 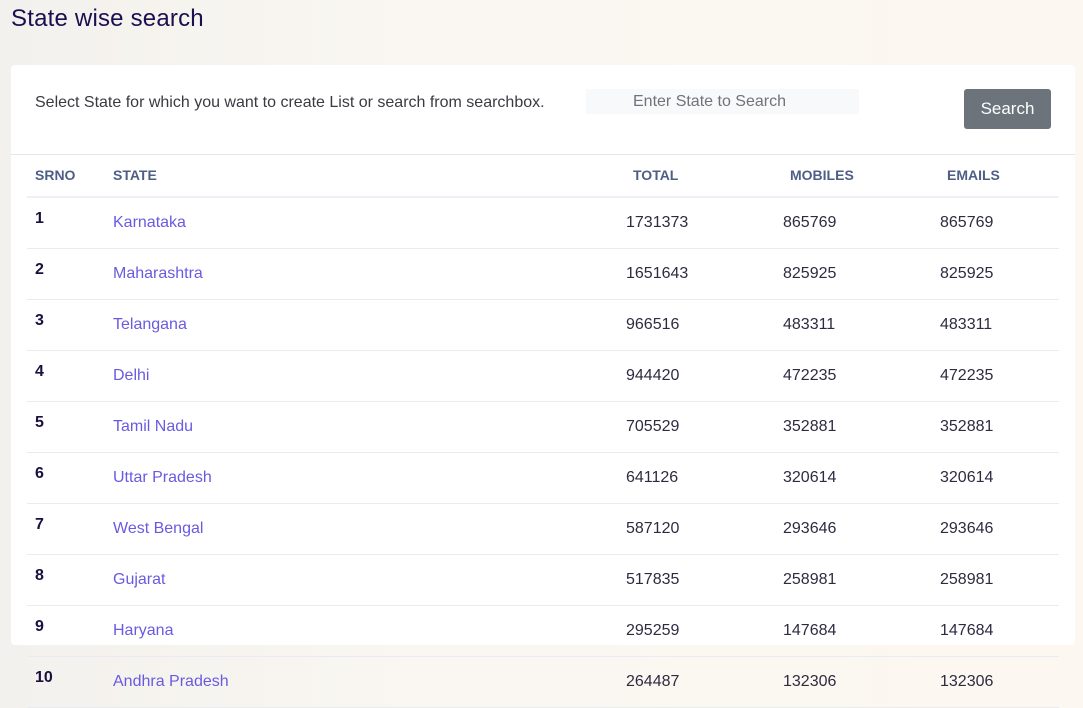 I want to click on cell-state: Haryana, so click(x=369, y=631).